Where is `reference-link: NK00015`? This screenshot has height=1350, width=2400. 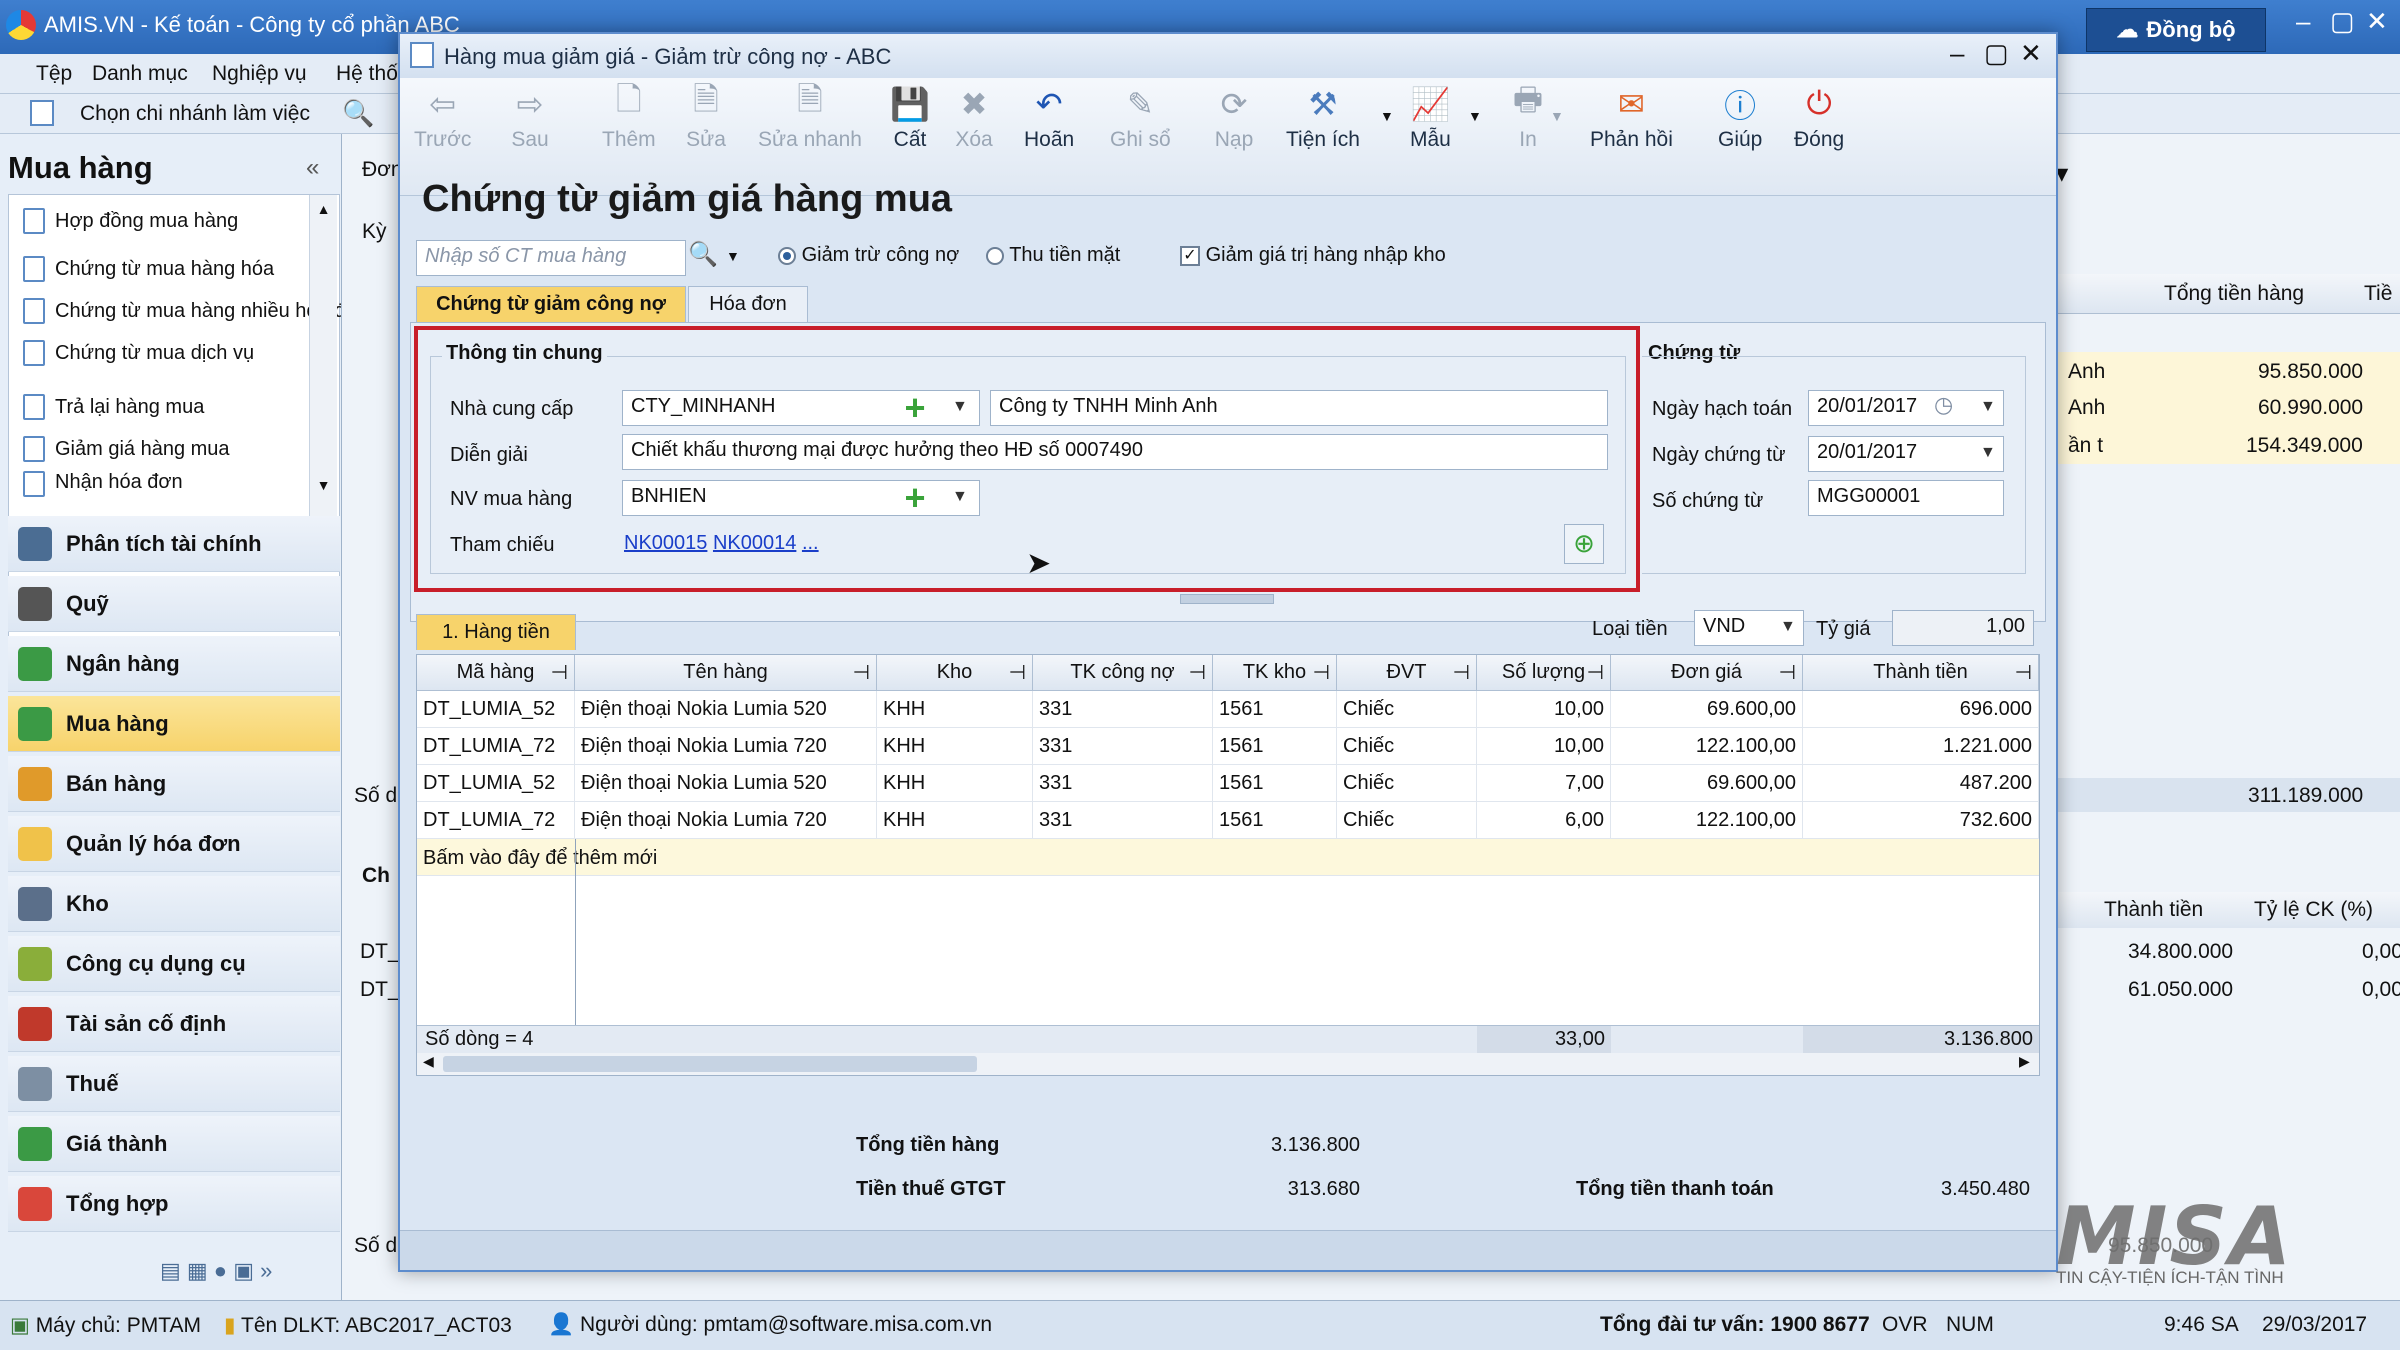
reference-link: NK00015 is located at coordinates (665, 543).